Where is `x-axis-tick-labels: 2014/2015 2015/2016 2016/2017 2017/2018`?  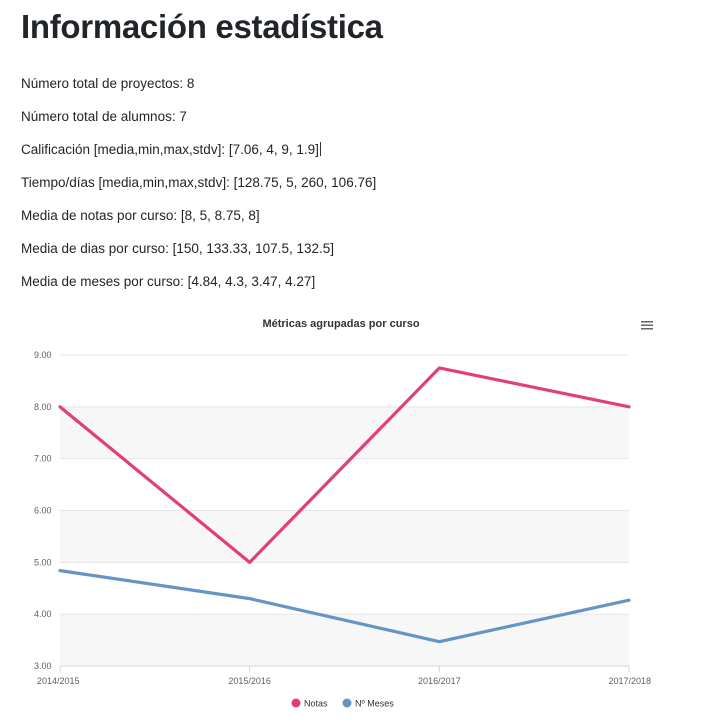 x-axis-tick-labels: 2014/2015 2015/2016 2016/2017 2017/2018 is located at coordinates (344, 681).